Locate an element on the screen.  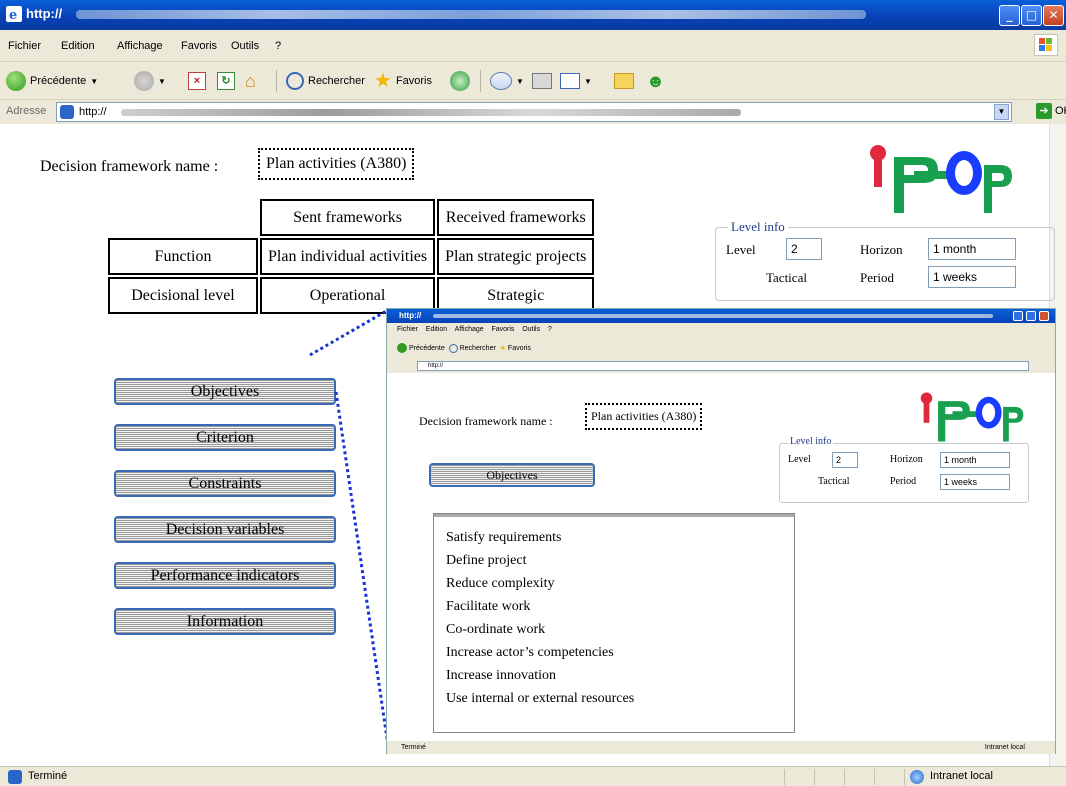
address-input: http:// ▼ is located at coordinates (534, 112).